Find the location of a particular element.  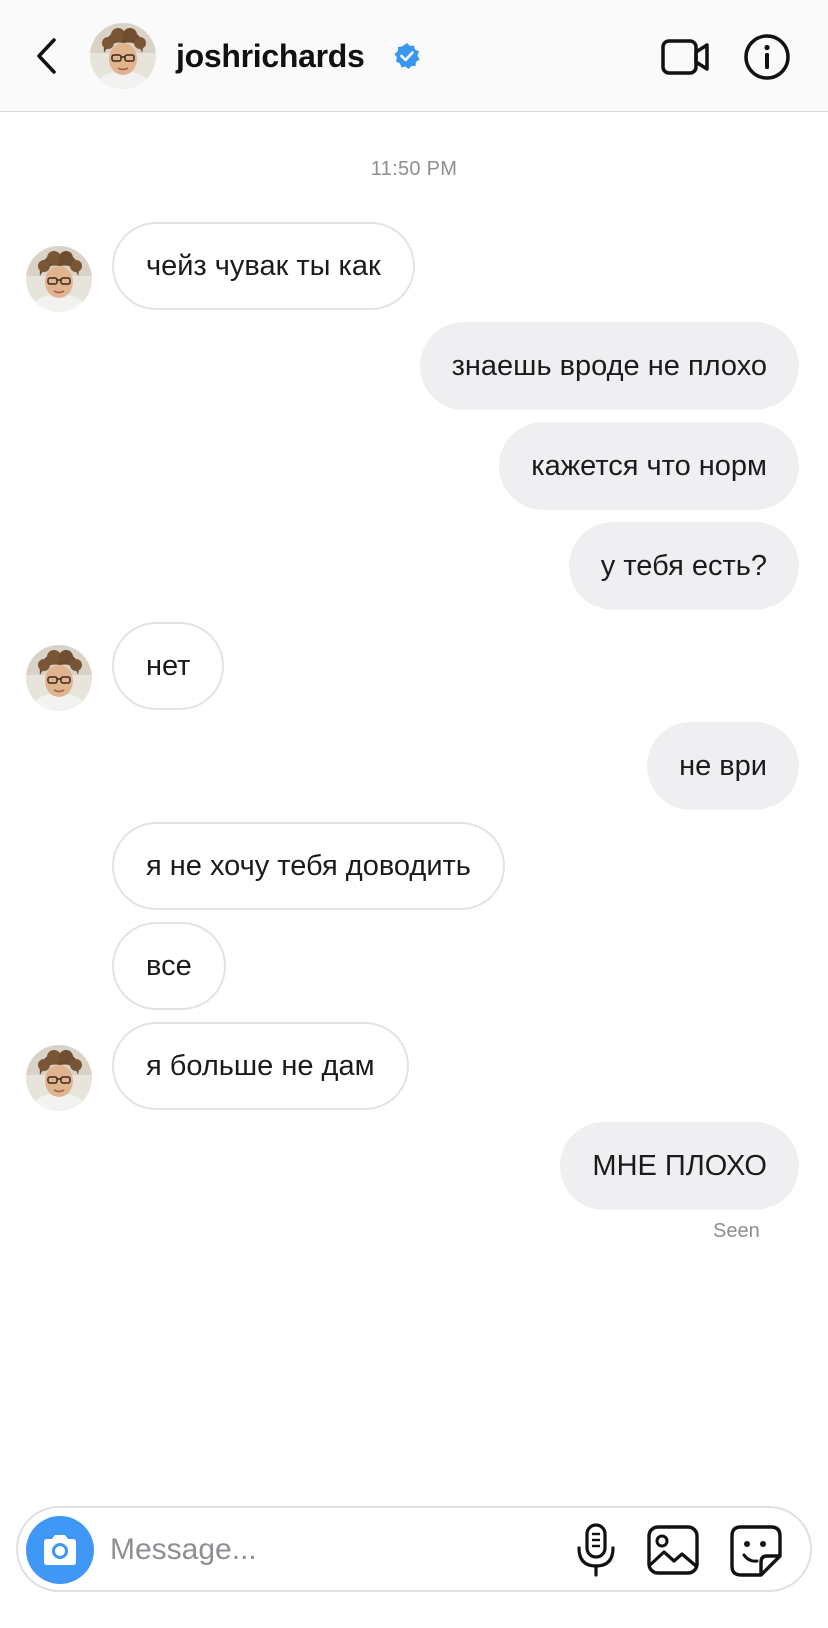

info-icon is located at coordinates (767, 57).